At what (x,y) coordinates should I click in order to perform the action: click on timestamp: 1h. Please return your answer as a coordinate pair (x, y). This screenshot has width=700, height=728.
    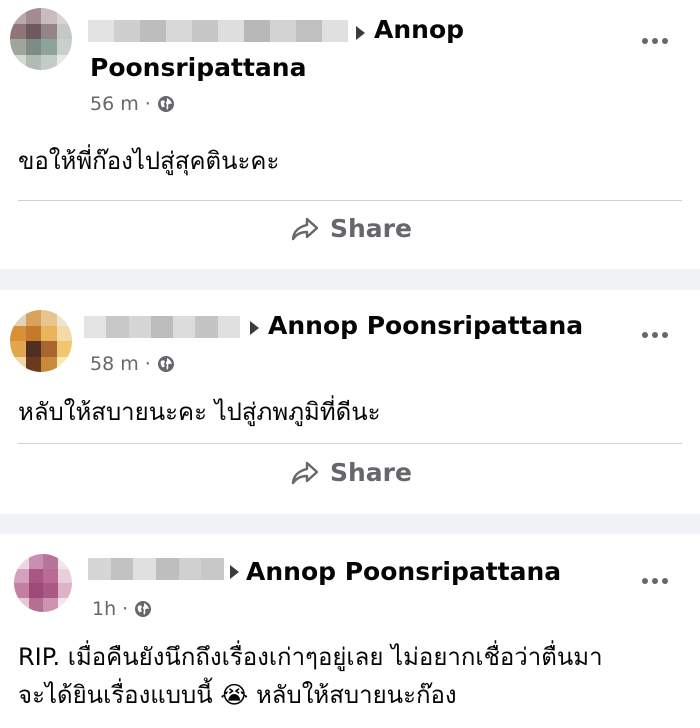
    Looking at the image, I should click on (104, 609).